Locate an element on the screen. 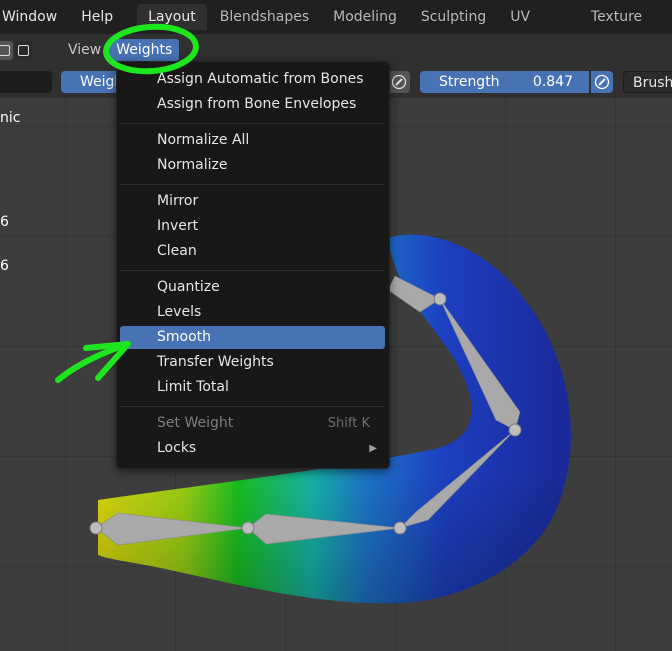 The width and height of the screenshot is (672, 651). arrow-annotation-icon is located at coordinates (93, 362).